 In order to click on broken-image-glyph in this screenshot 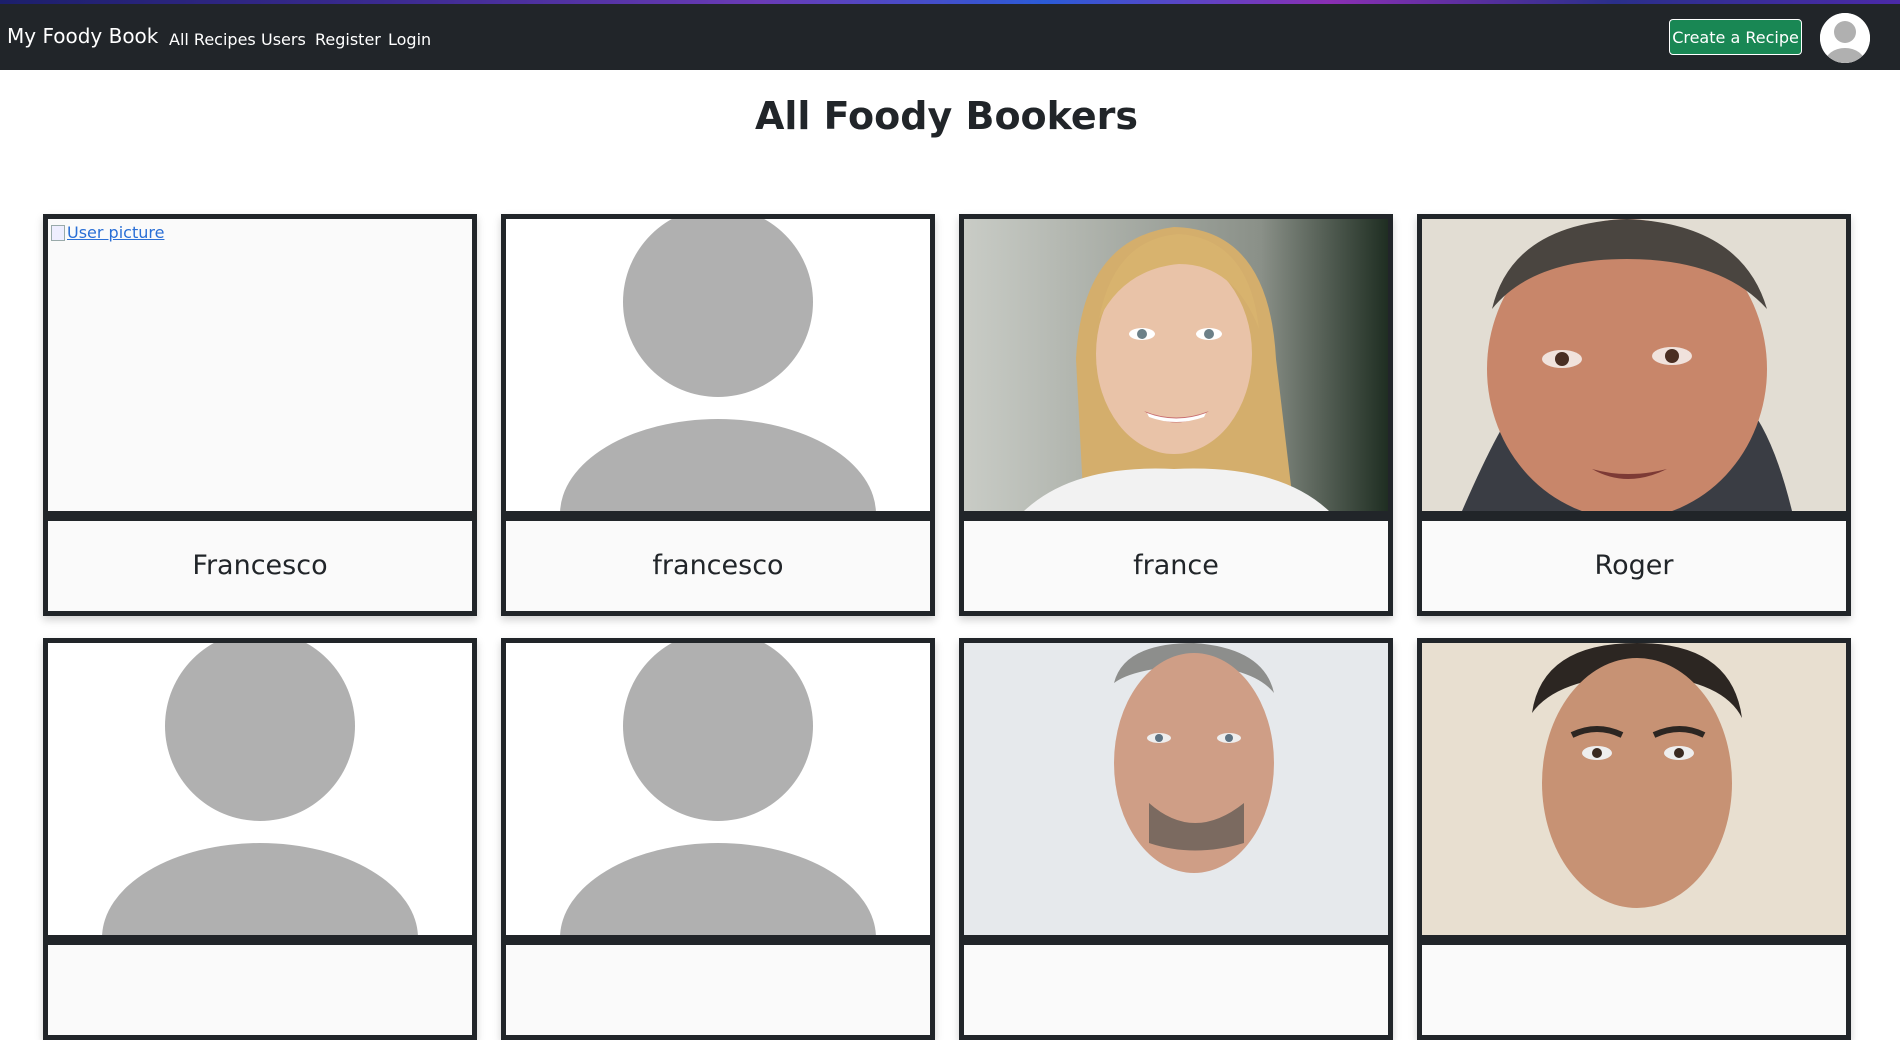, I will do `click(58, 232)`.